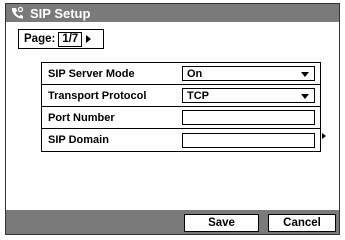 The image size is (345, 240). What do you see at coordinates (97, 95) in the screenshot?
I see `transport-protocol-label: Transport Protocol` at bounding box center [97, 95].